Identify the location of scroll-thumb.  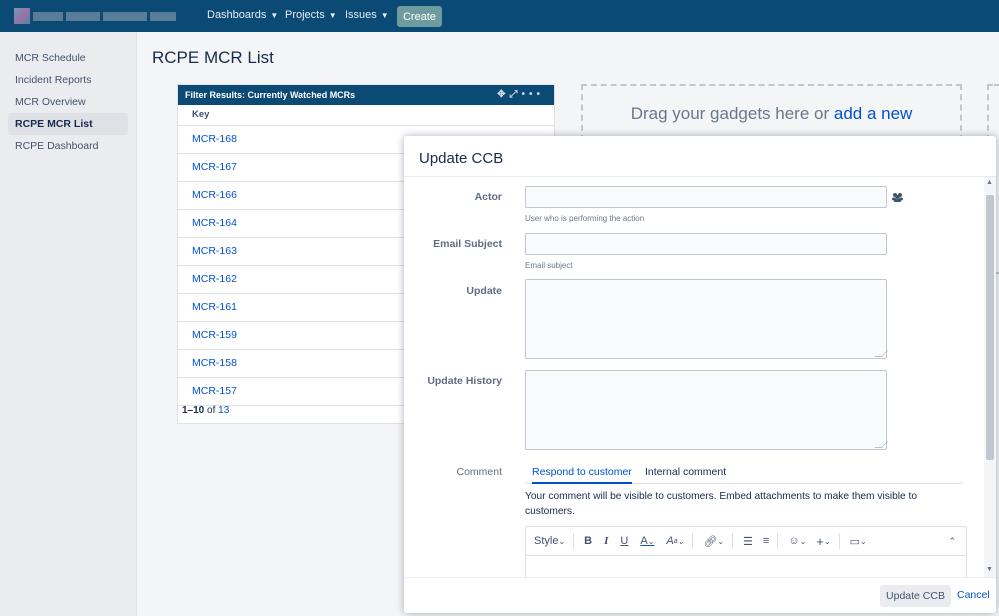
(990, 327).